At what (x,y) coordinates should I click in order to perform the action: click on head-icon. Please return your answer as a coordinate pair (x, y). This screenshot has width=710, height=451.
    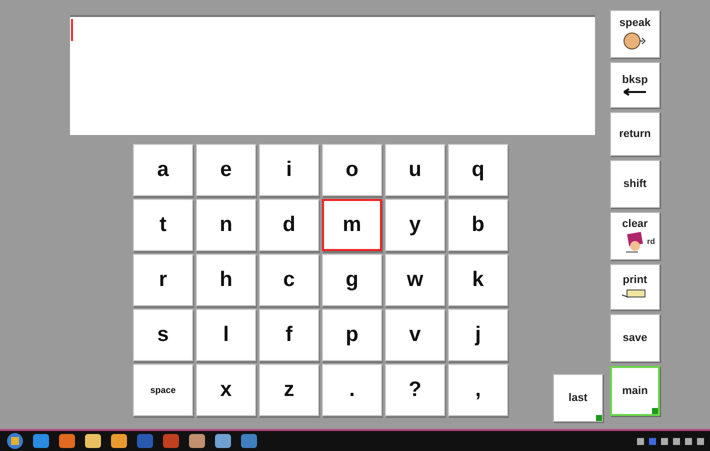
    Looking at the image, I should click on (635, 41).